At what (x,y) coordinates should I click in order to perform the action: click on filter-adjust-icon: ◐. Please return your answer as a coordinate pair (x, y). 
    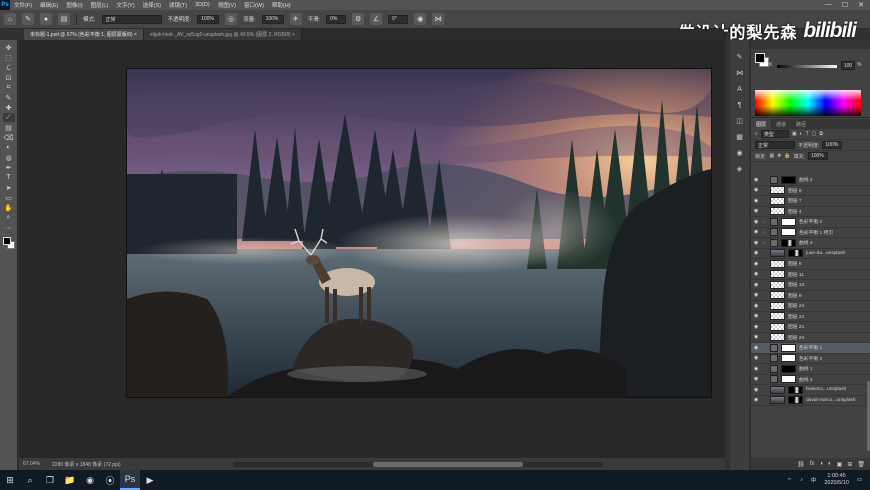
    Looking at the image, I should click on (801, 134).